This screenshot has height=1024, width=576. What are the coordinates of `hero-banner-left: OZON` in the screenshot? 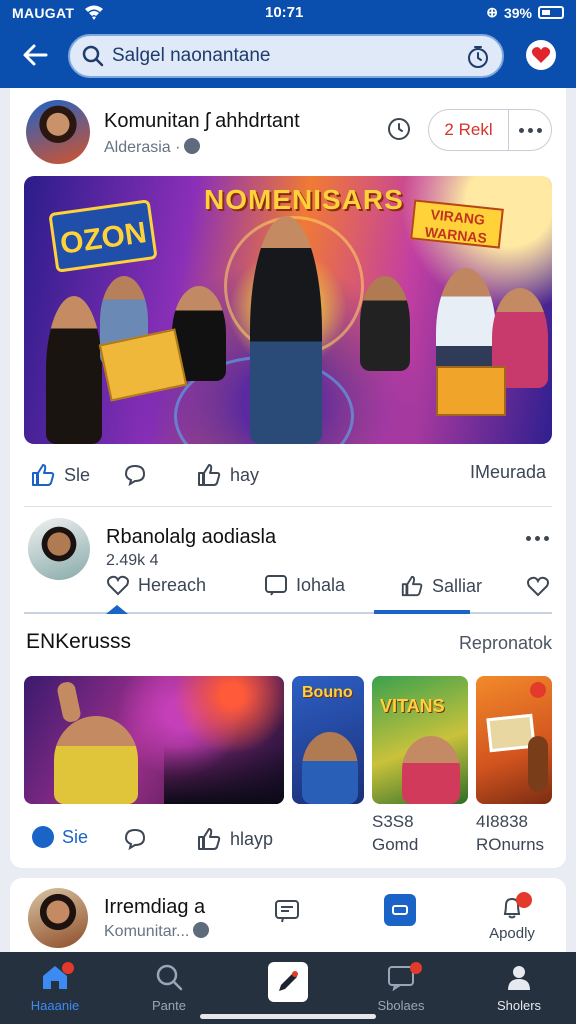 It's located at (103, 236).